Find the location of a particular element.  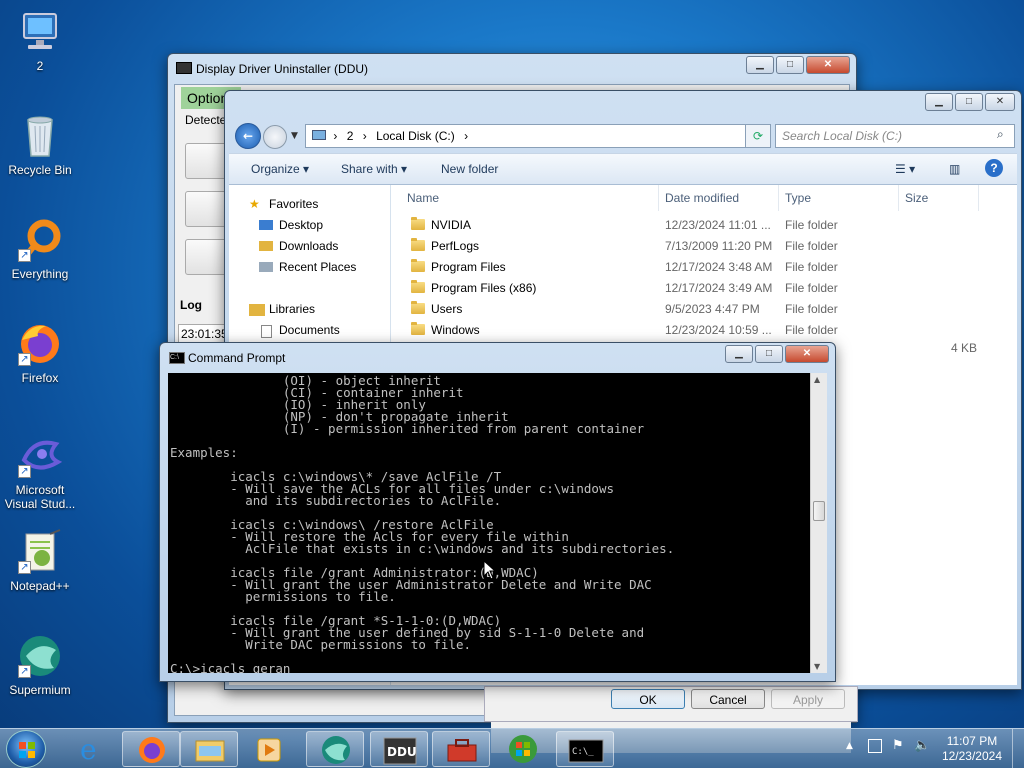

back-button: ← is located at coordinates (248, 136).